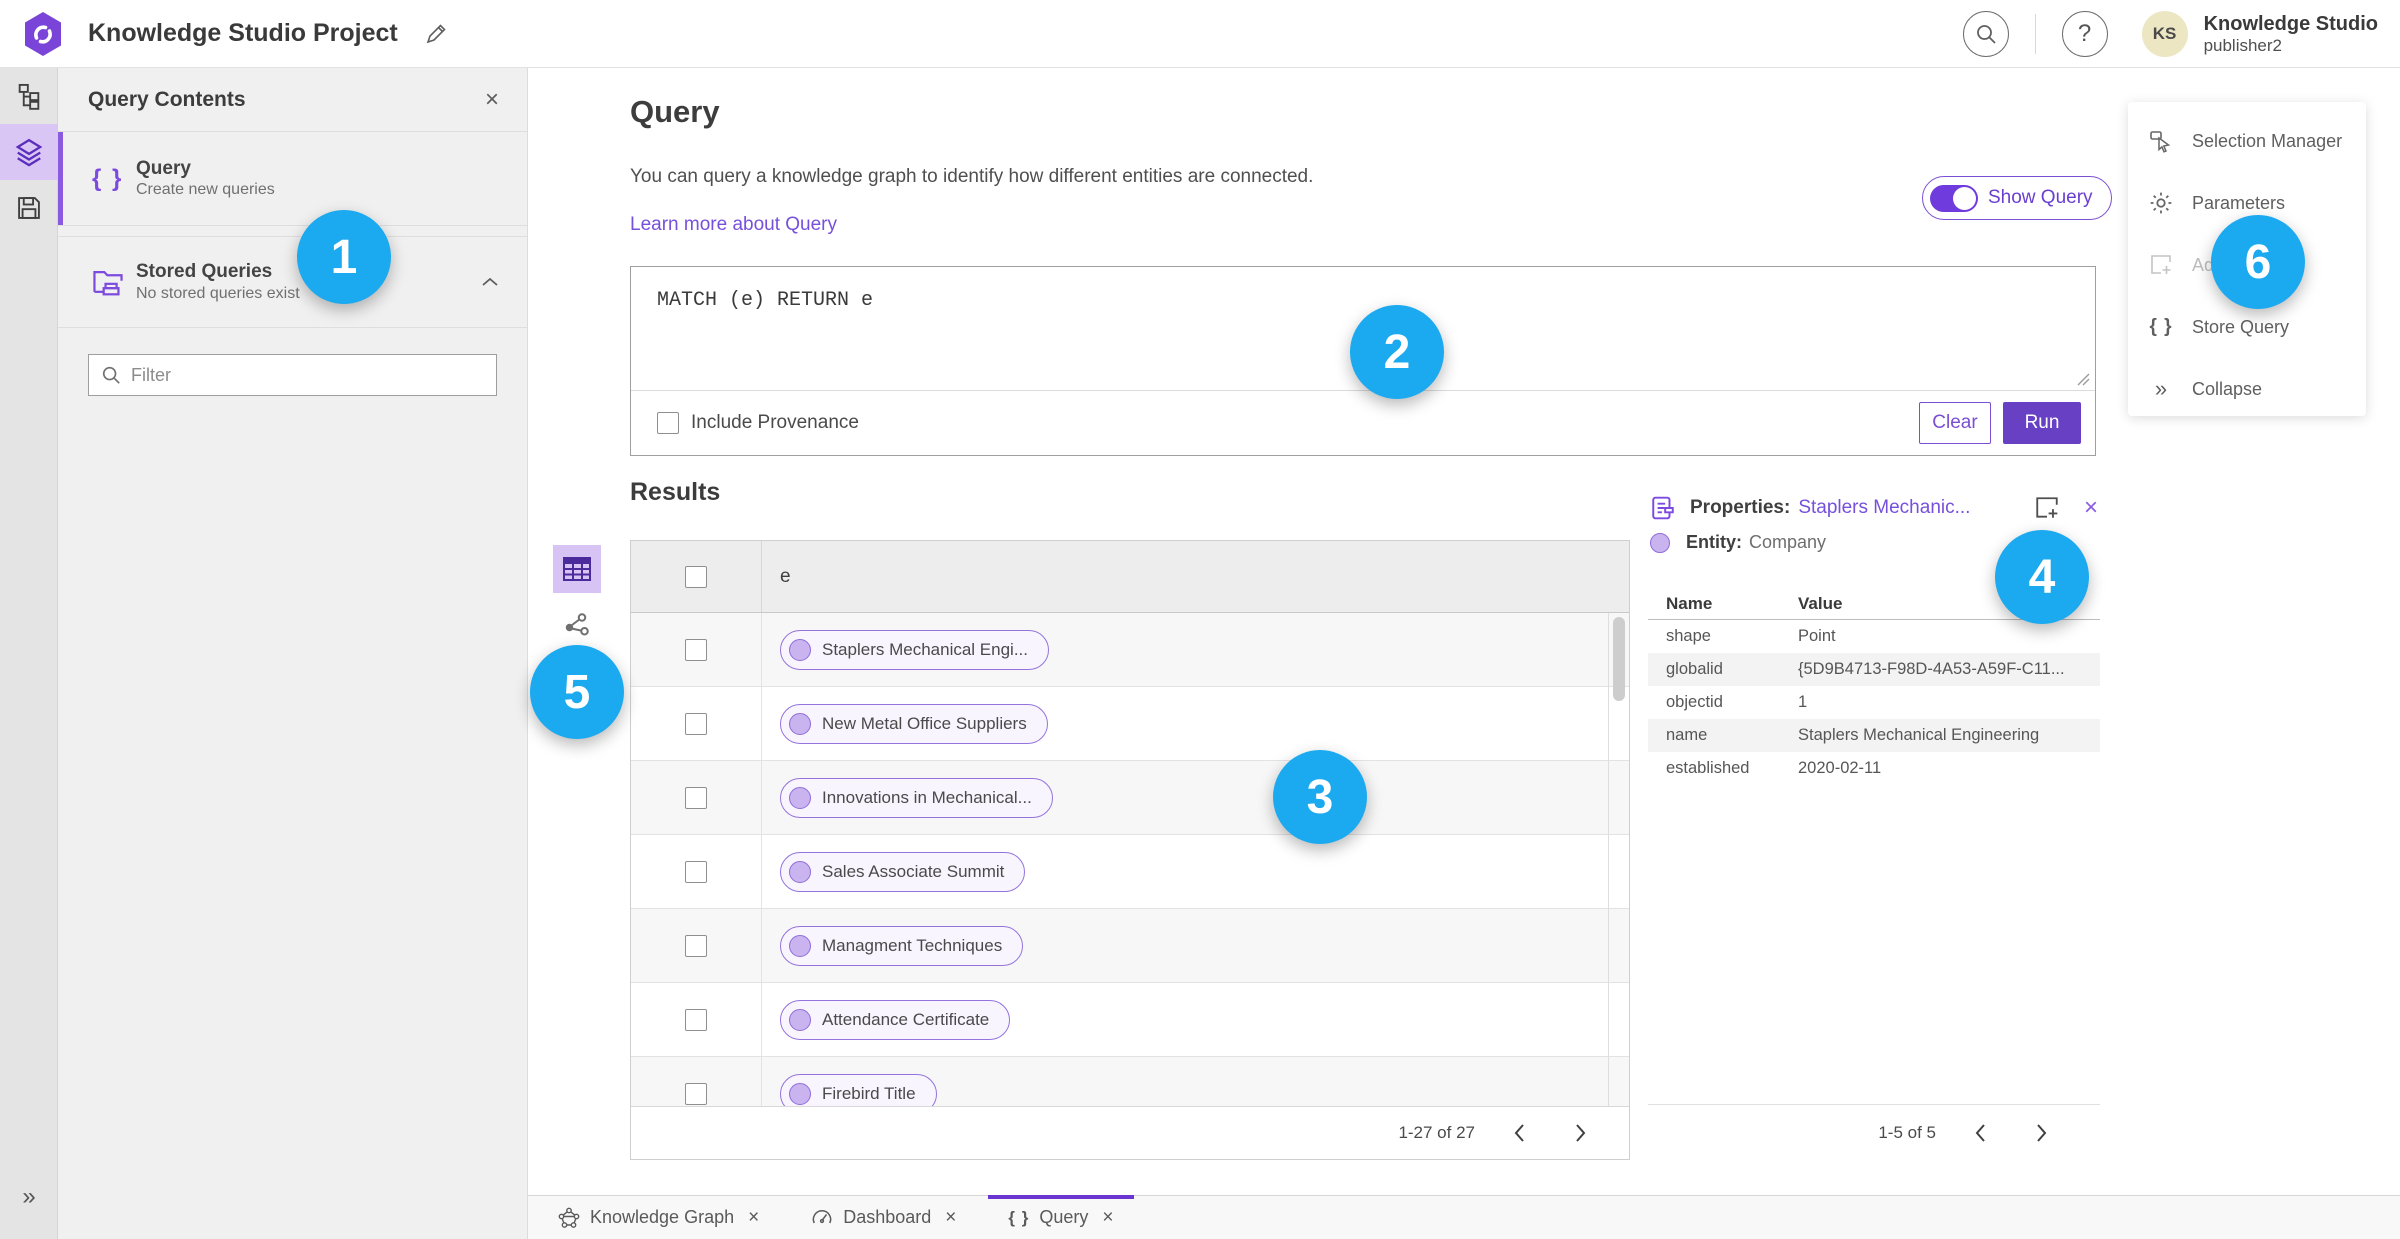 The width and height of the screenshot is (2400, 1239). I want to click on filter-input, so click(307, 375).